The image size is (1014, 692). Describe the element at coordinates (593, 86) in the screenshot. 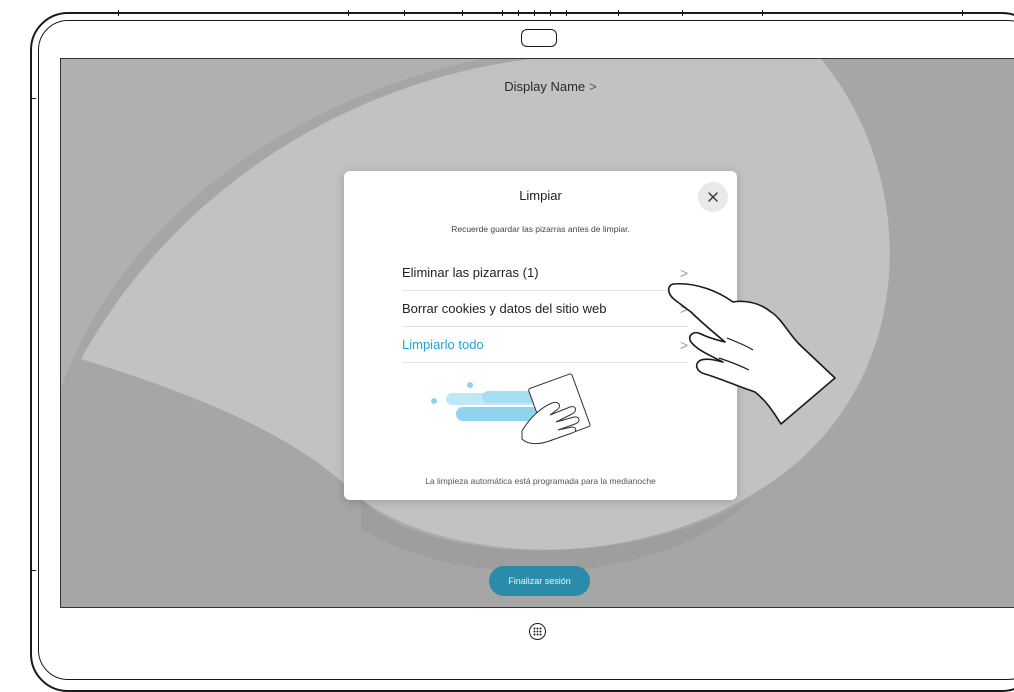

I see `chevron-right-icon: >` at that location.